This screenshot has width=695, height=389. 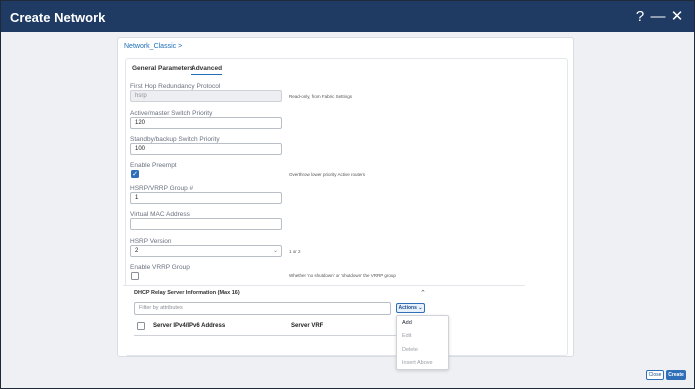 I want to click on fhrp-label: First Hop Redundancy Protocol, so click(x=175, y=86).